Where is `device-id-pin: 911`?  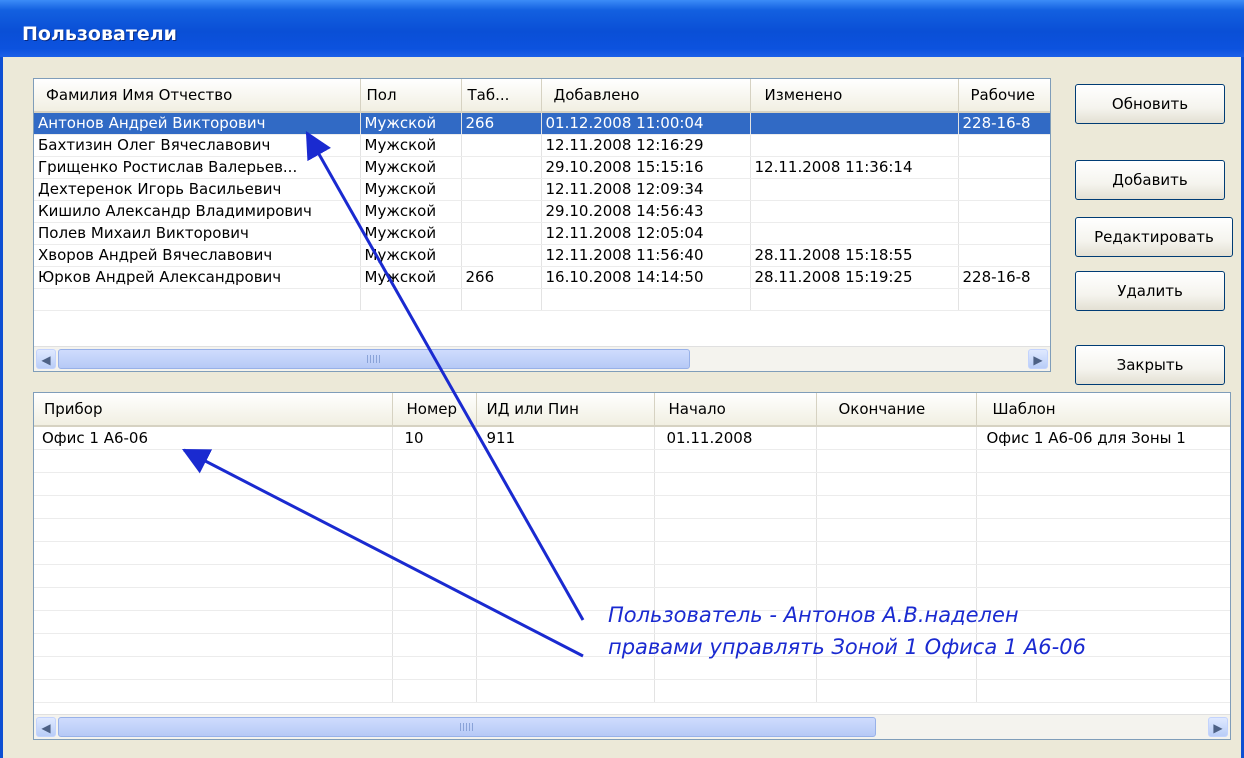
device-id-pin: 911 is located at coordinates (565, 438).